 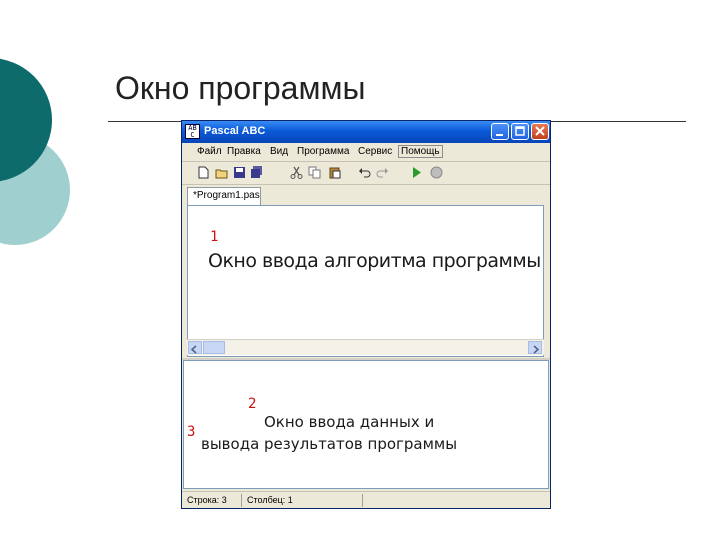 What do you see at coordinates (209, 151) in the screenshot?
I see `menu-file: Файл` at bounding box center [209, 151].